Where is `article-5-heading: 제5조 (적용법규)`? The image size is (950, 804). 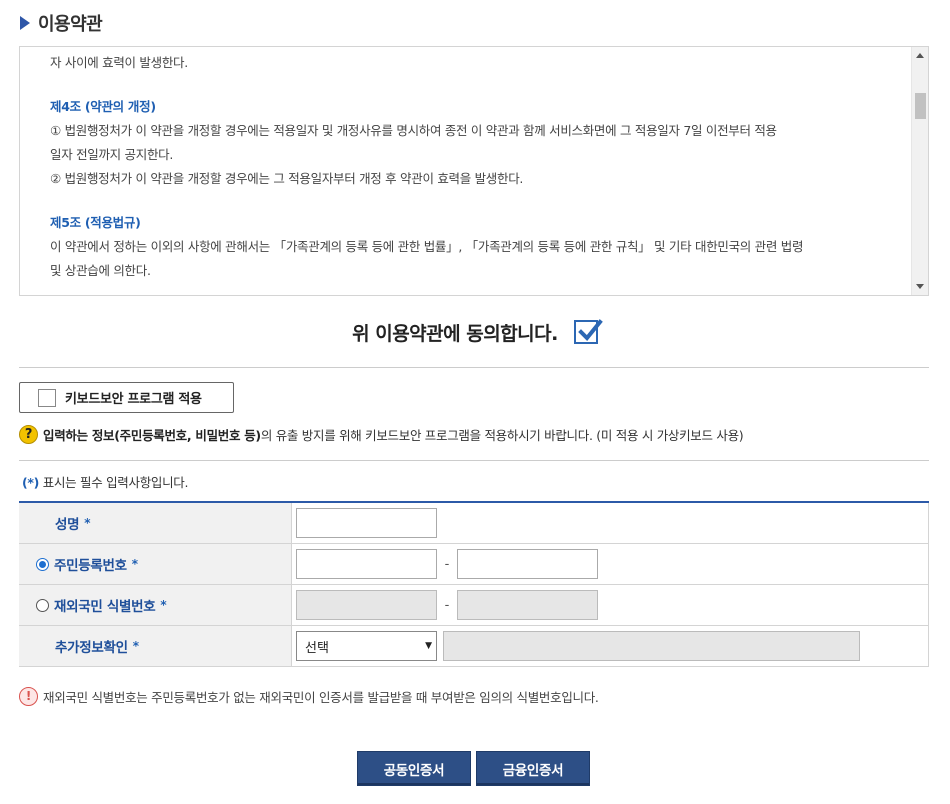 article-5-heading: 제5조 (적용법규) is located at coordinates (95, 222).